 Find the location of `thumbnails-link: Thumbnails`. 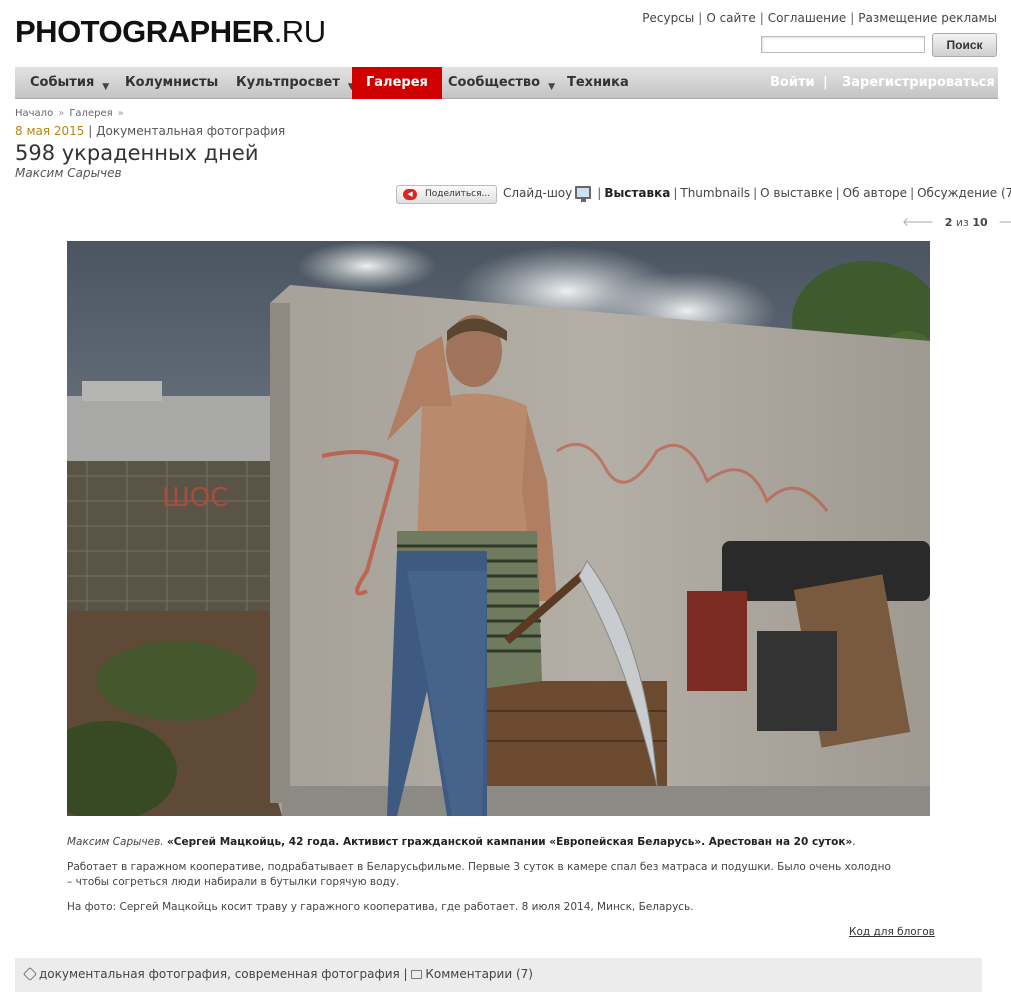

thumbnails-link: Thumbnails is located at coordinates (715, 193).